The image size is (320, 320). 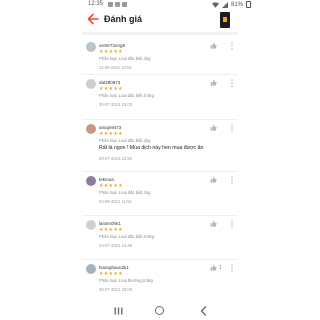 What do you see at coordinates (220, 267) in the screenshot?
I see `like-count: 1` at bounding box center [220, 267].